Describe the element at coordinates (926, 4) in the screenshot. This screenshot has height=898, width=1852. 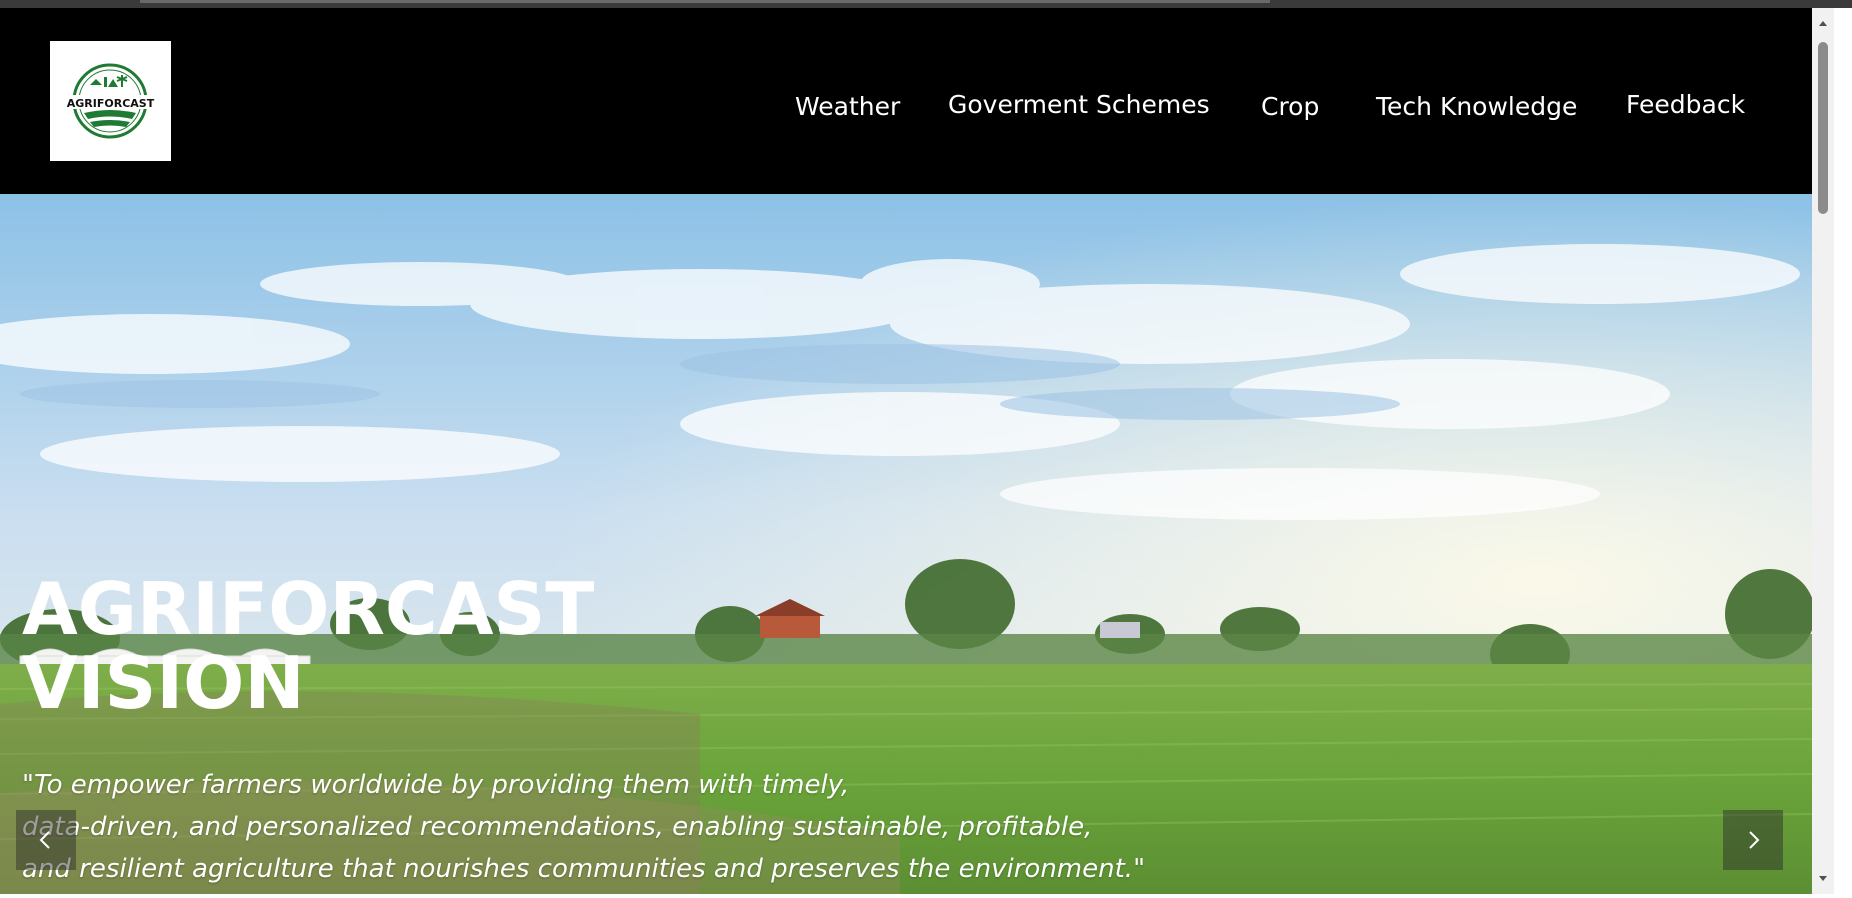
I see `browser-top-strip` at that location.